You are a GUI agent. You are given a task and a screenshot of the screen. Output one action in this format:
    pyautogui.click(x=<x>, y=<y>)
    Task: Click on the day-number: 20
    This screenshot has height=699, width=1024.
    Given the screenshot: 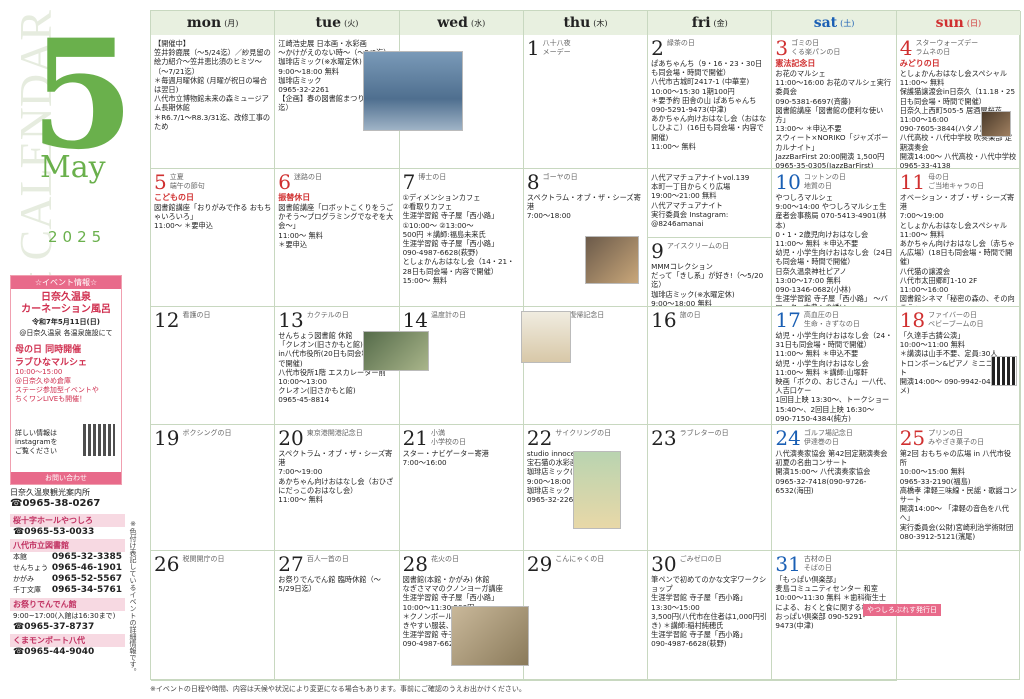 What is the action you would take?
    pyautogui.click(x=291, y=438)
    